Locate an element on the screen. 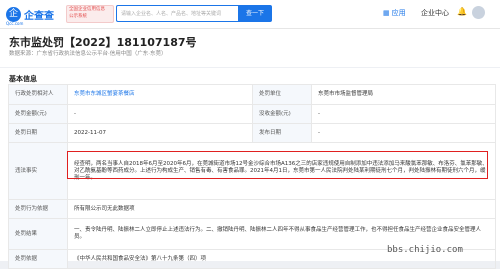  watermark-text: bbs.chijio.com is located at coordinates (425, 250).